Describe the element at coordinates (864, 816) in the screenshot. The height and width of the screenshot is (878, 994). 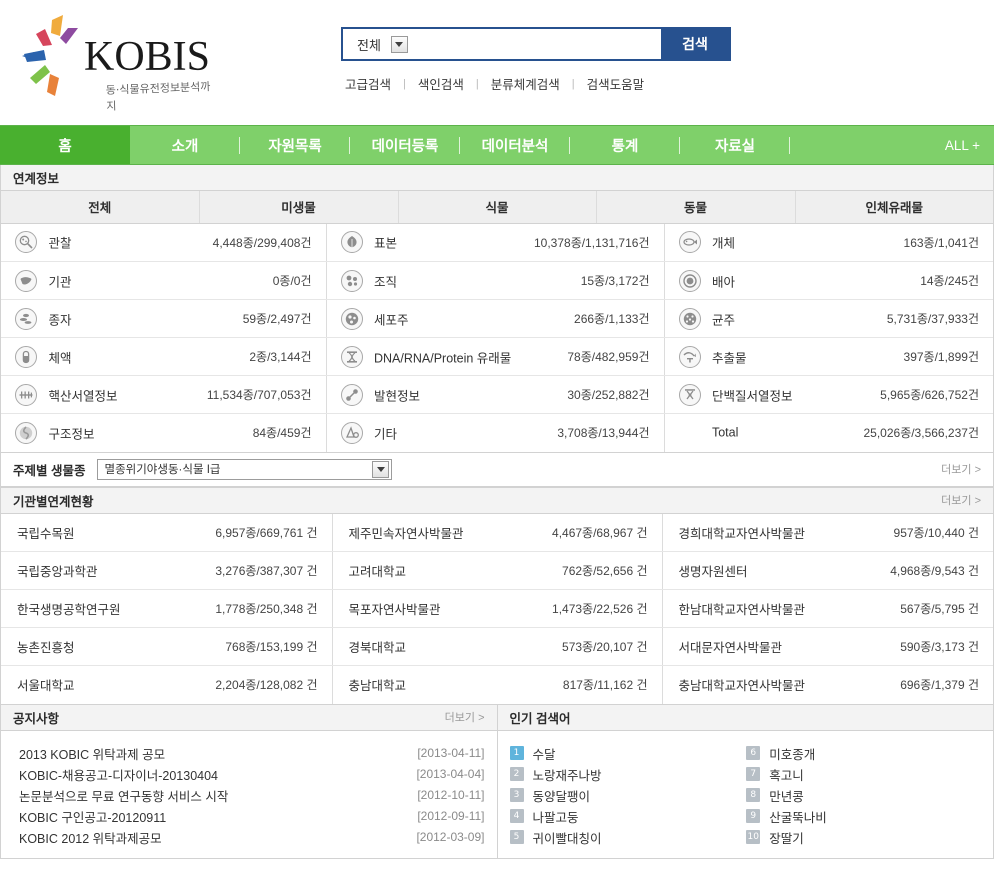
I see `list-item: 9 산굴뚝나비` at that location.